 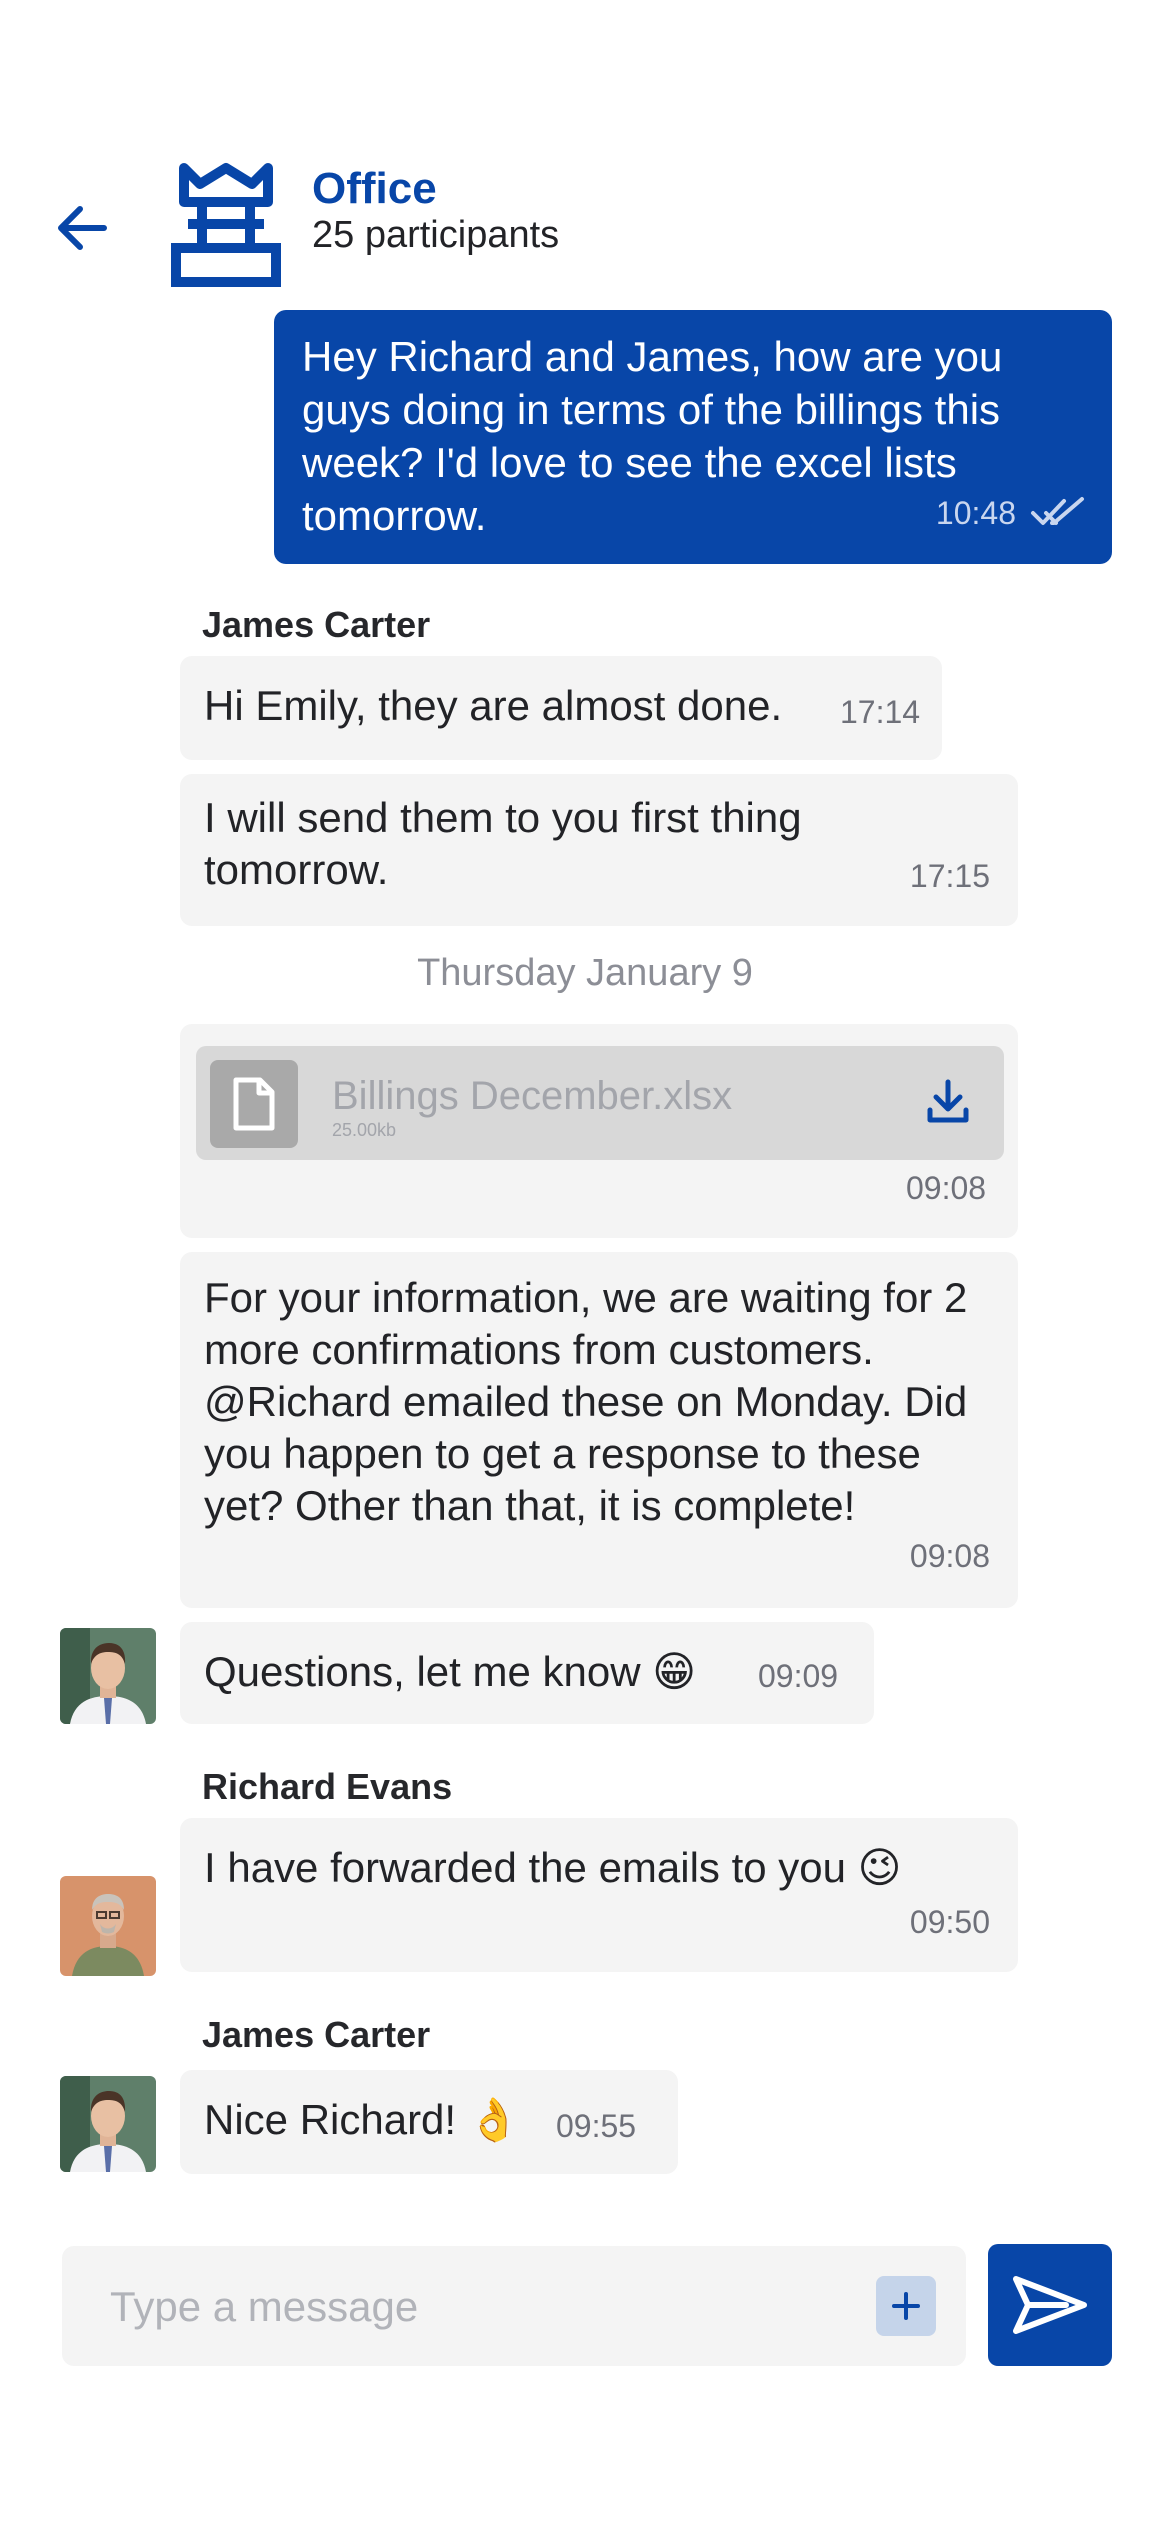 I want to click on plus-icon, so click(x=906, y=2306).